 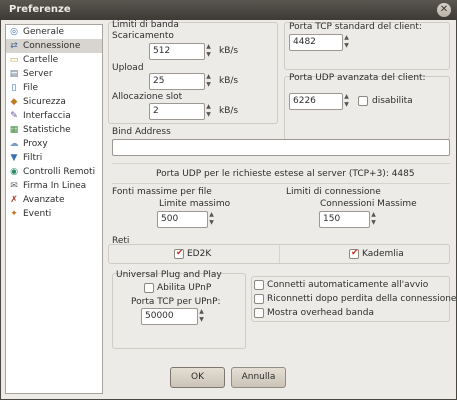 I want to click on slot-allocation-input: 2, so click(x=177, y=111).